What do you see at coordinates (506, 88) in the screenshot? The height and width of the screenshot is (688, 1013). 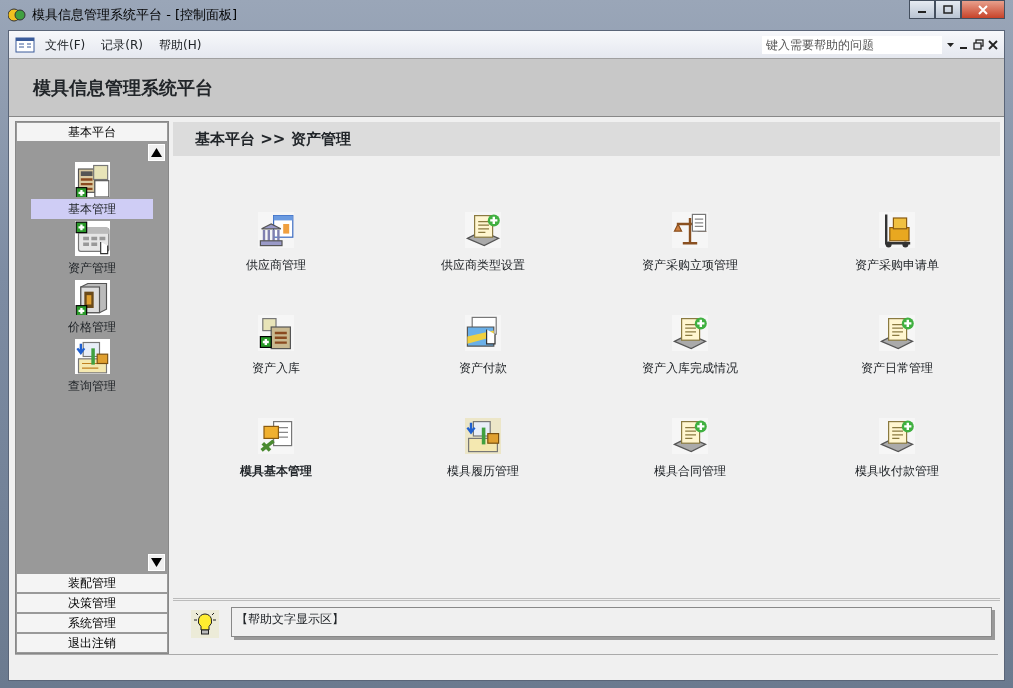 I see `app-header: 模具信息管理系统平台` at bounding box center [506, 88].